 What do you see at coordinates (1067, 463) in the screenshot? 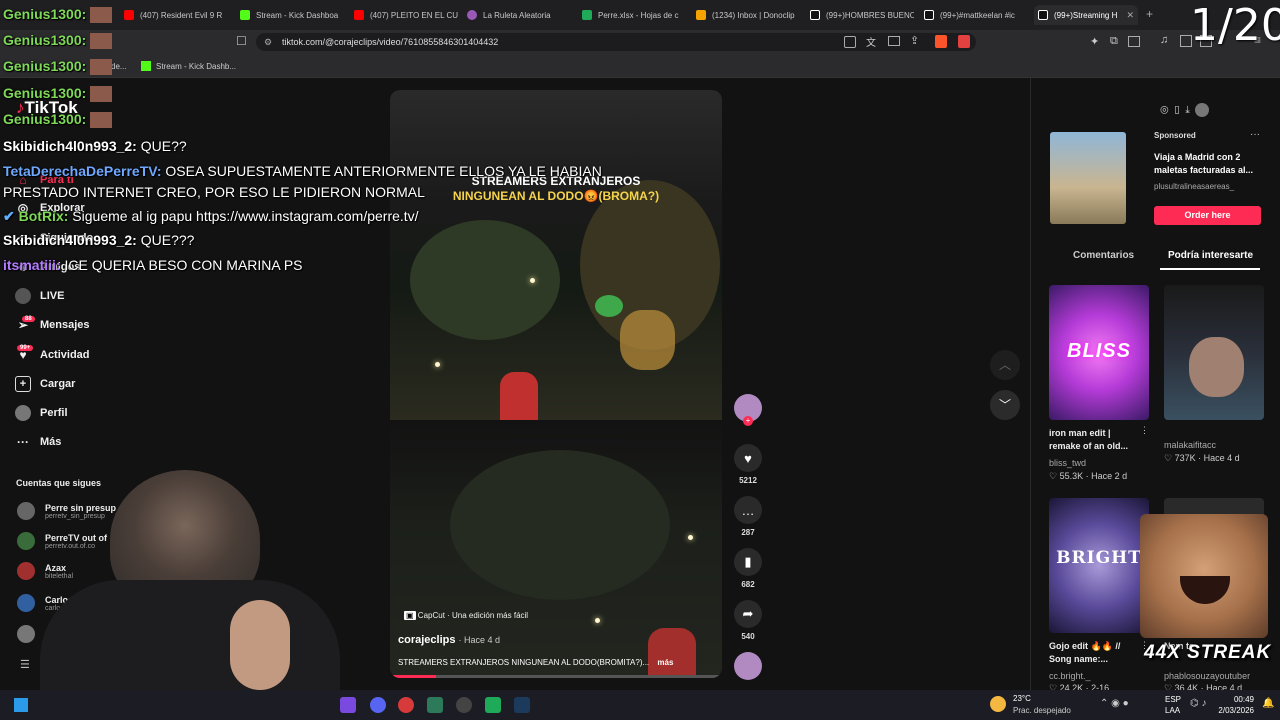
I see `related-author: bliss_twd` at bounding box center [1067, 463].